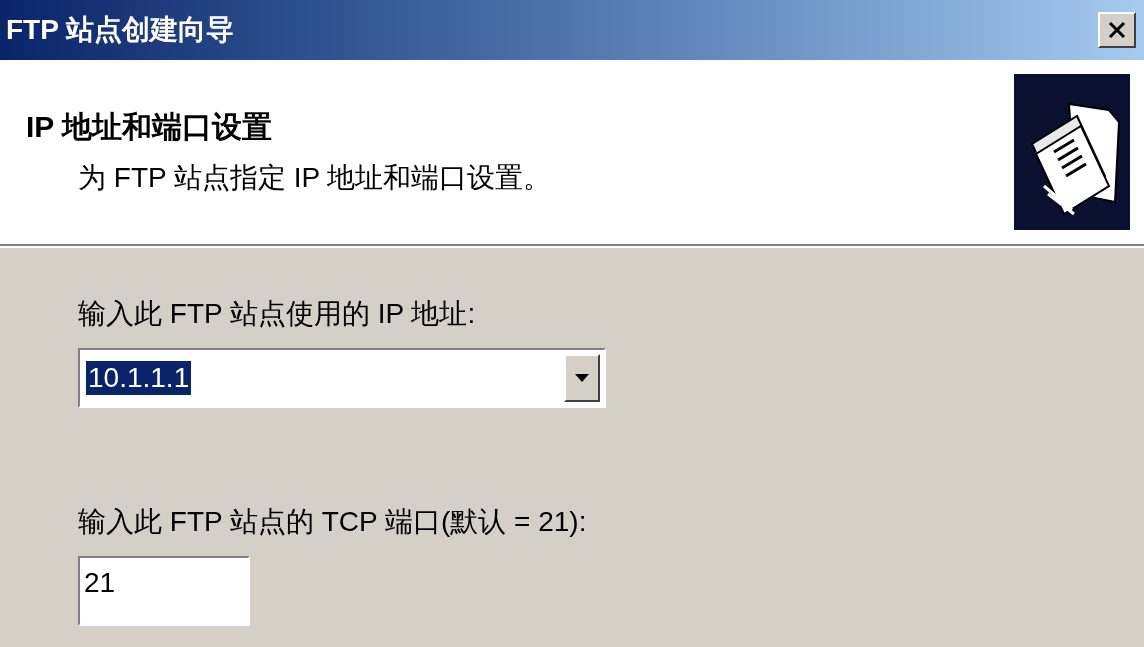 This screenshot has width=1144, height=647. Describe the element at coordinates (139, 378) in the screenshot. I see `dropdown-value: 10.1.1.1` at that location.